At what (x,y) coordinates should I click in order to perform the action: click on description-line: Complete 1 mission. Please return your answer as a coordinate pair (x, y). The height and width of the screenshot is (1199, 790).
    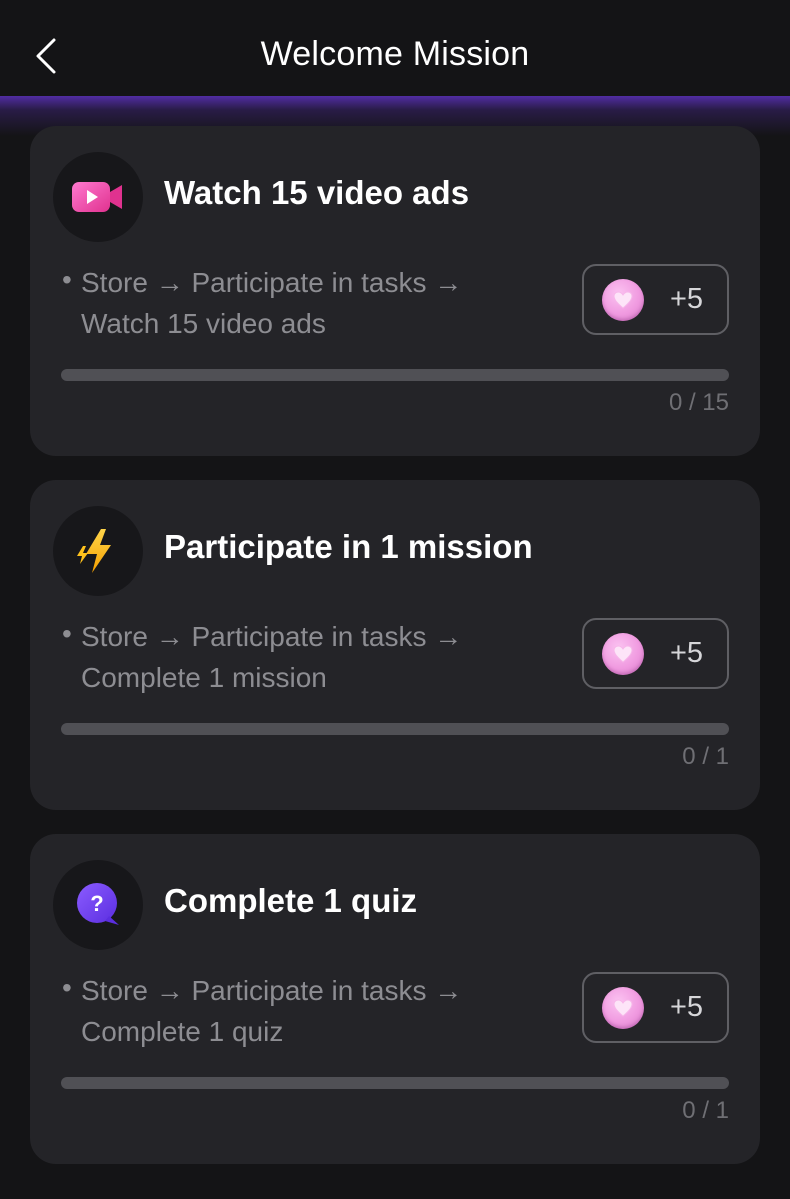
    Looking at the image, I should click on (204, 677).